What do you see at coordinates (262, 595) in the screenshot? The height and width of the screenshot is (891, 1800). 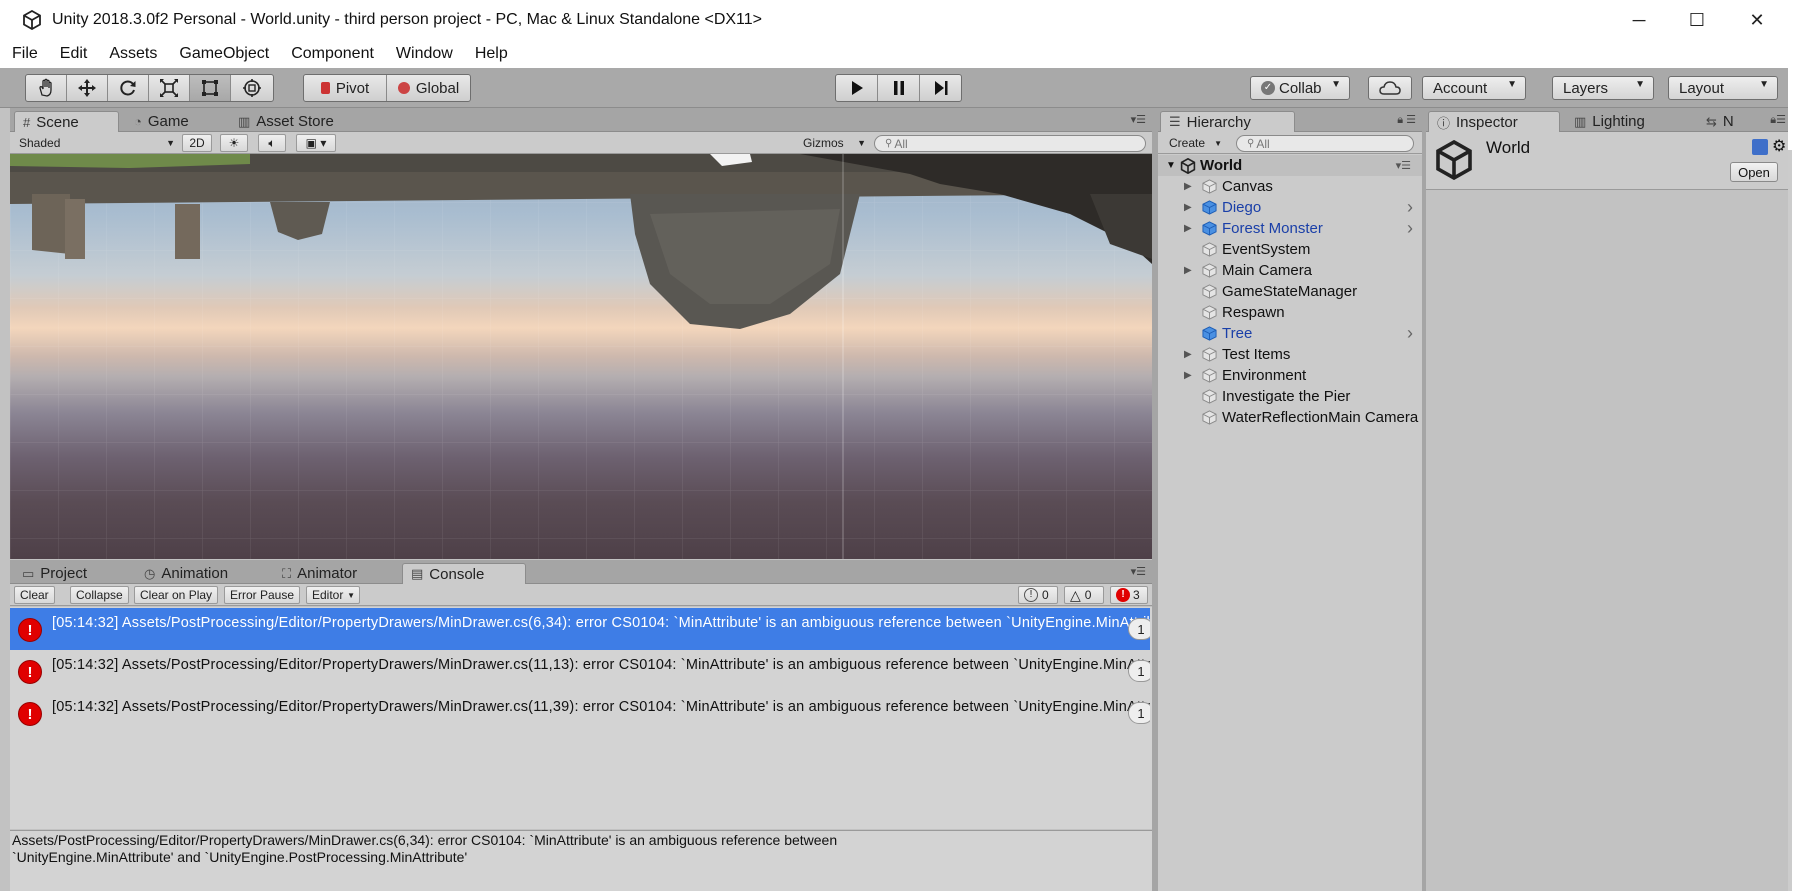 I see `error-pause-button: Error Pause` at bounding box center [262, 595].